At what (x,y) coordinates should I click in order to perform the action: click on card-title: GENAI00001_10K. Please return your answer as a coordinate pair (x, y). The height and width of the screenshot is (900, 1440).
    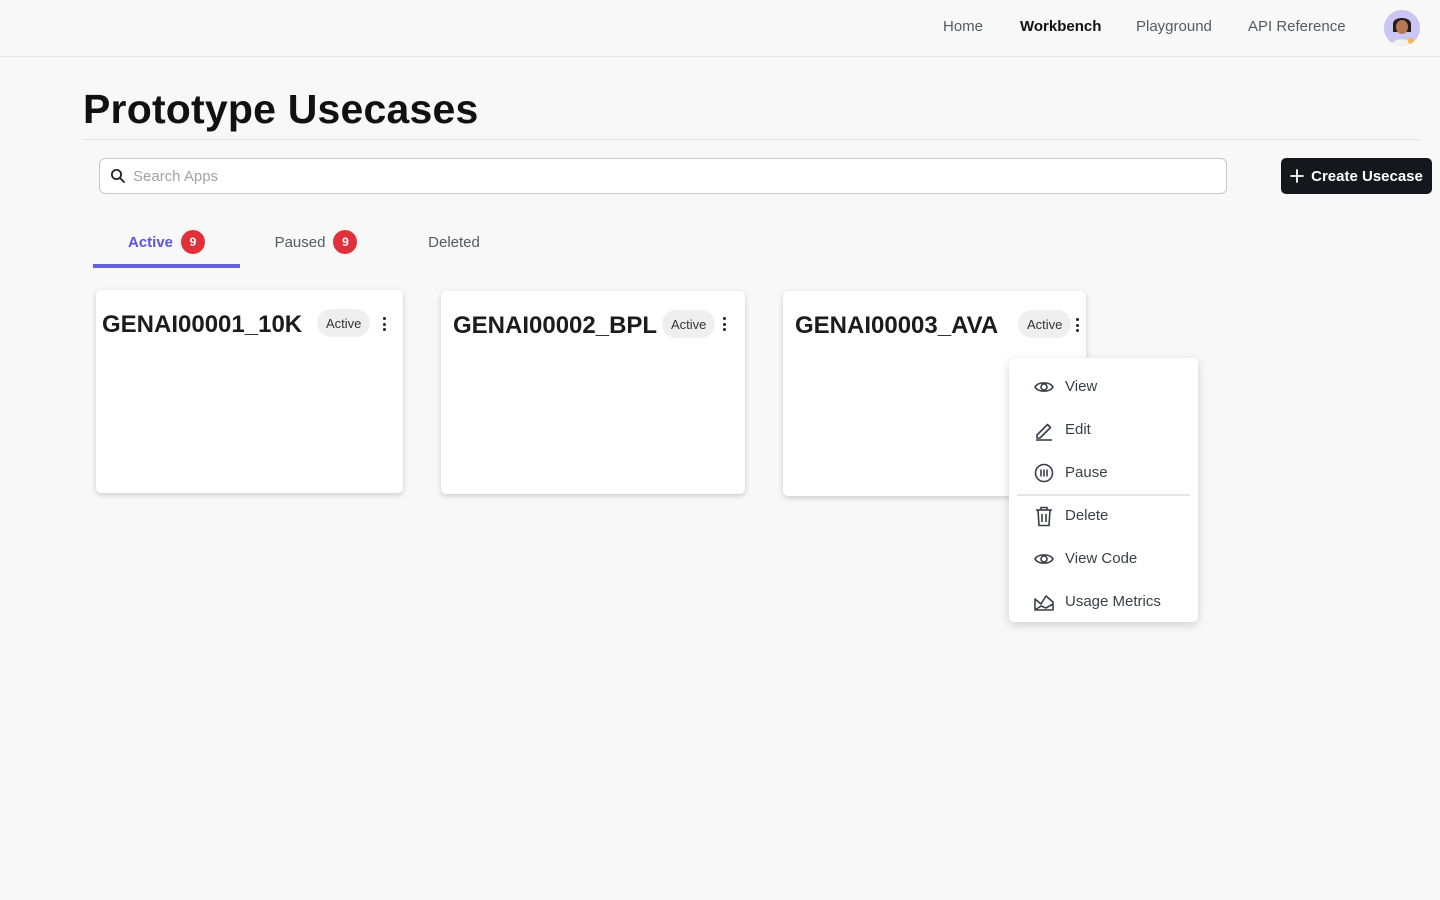
    Looking at the image, I should click on (202, 324).